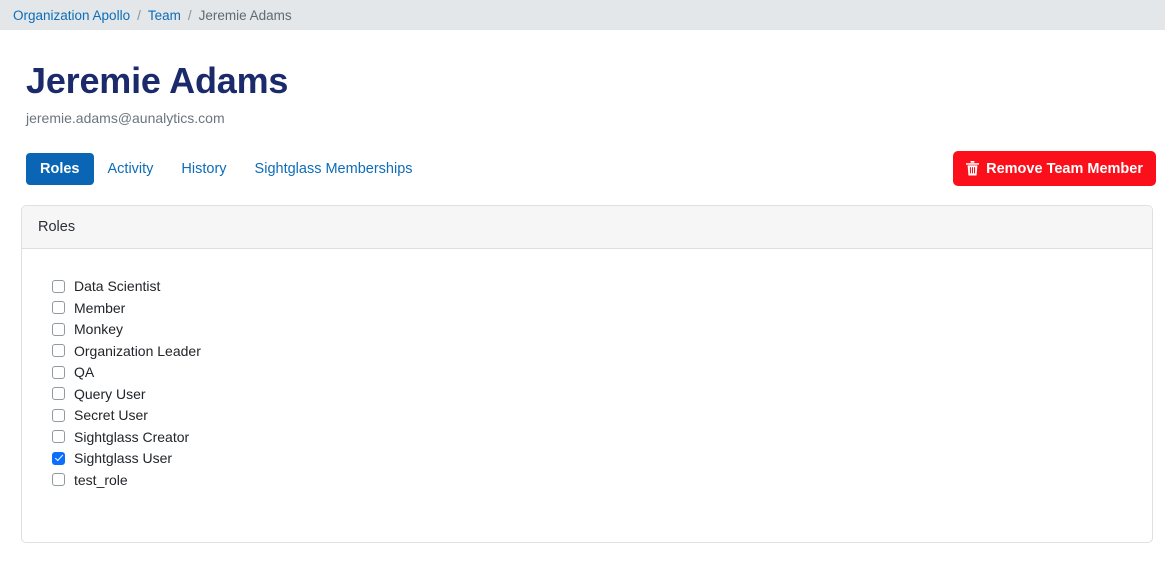 The height and width of the screenshot is (570, 1165). Describe the element at coordinates (58, 394) in the screenshot. I see `role-checkbox-query-user` at that location.